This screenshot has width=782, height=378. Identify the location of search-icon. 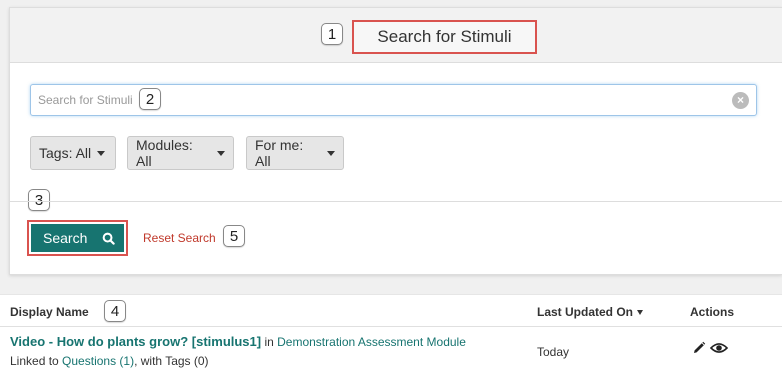
(108, 238).